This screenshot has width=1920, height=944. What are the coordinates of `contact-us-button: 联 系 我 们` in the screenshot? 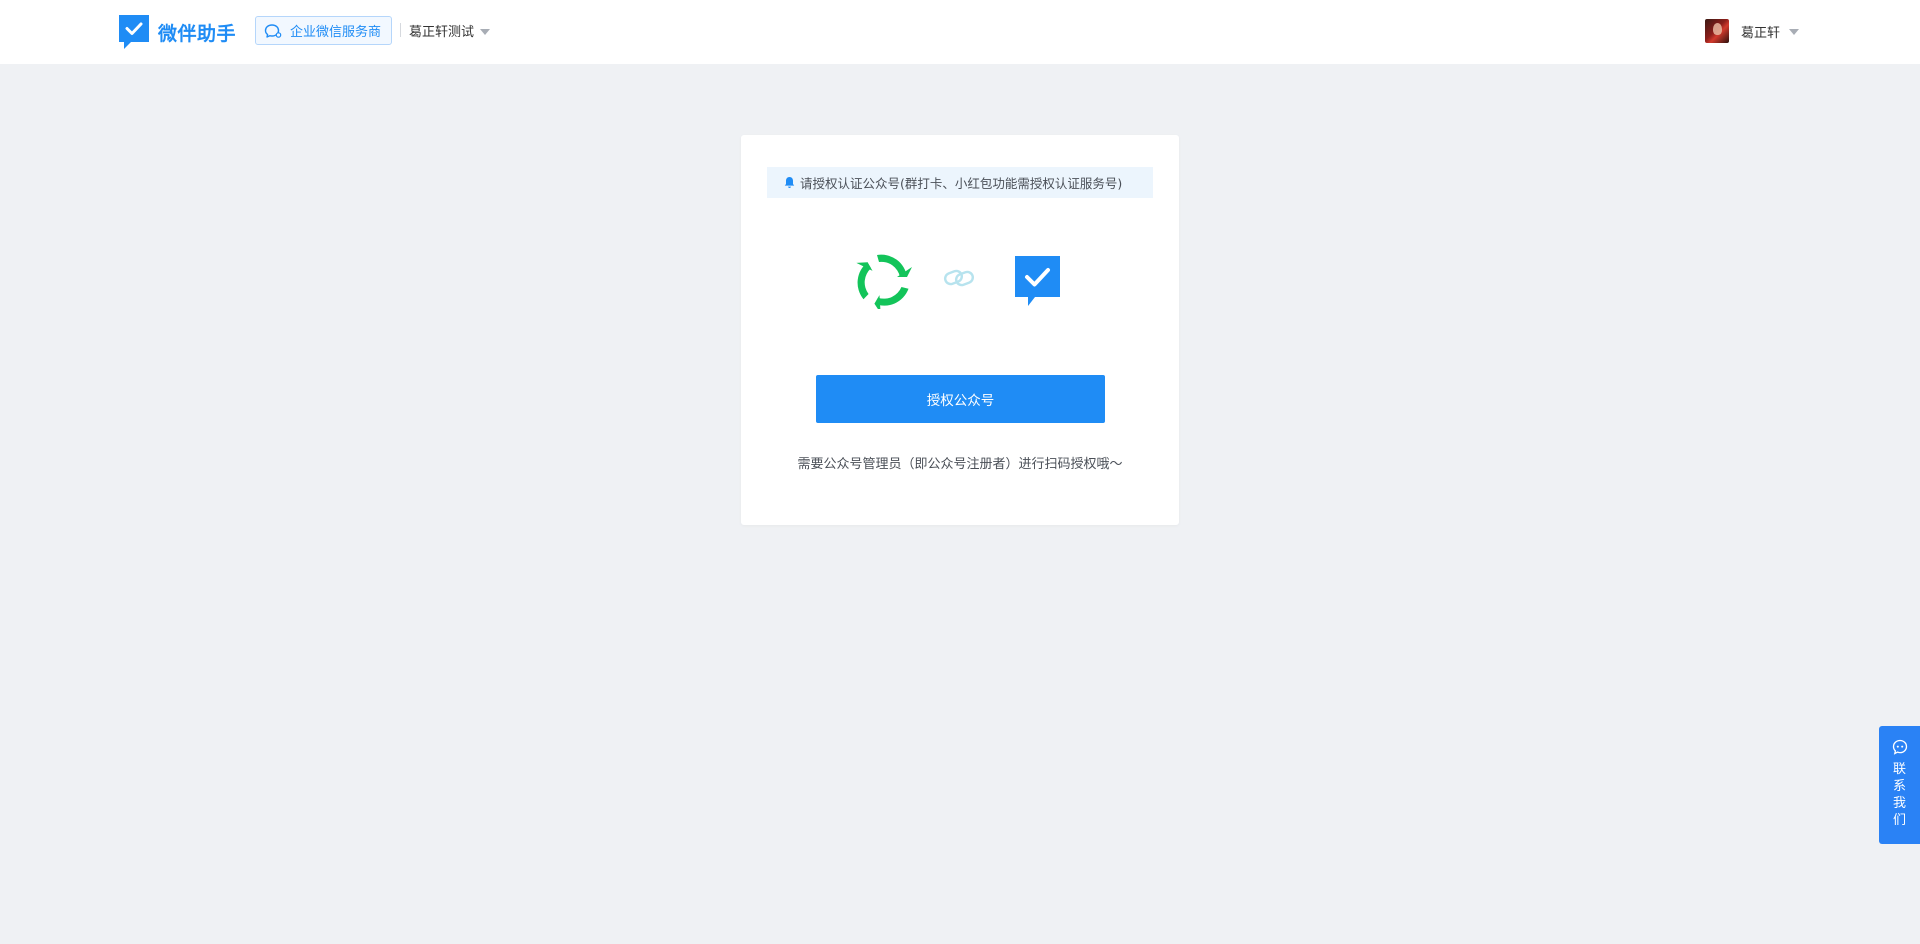 It's located at (1899, 785).